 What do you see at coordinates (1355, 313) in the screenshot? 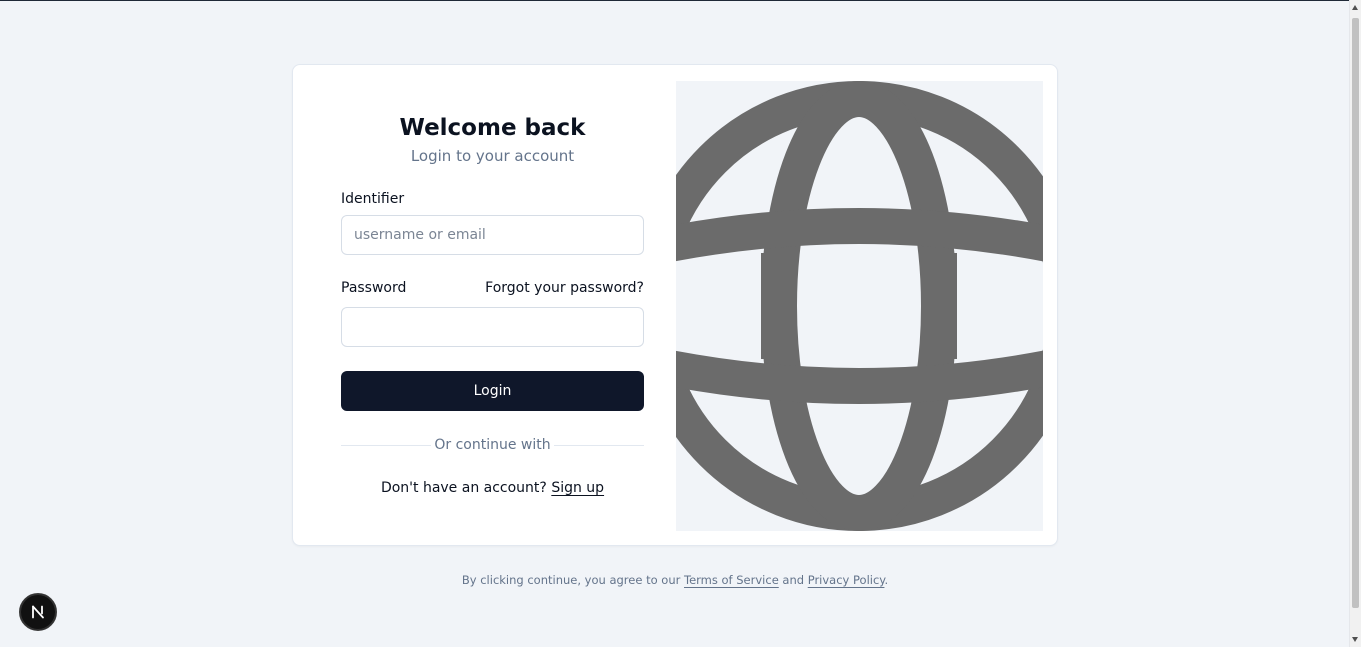
I see `scroll-thumb` at bounding box center [1355, 313].